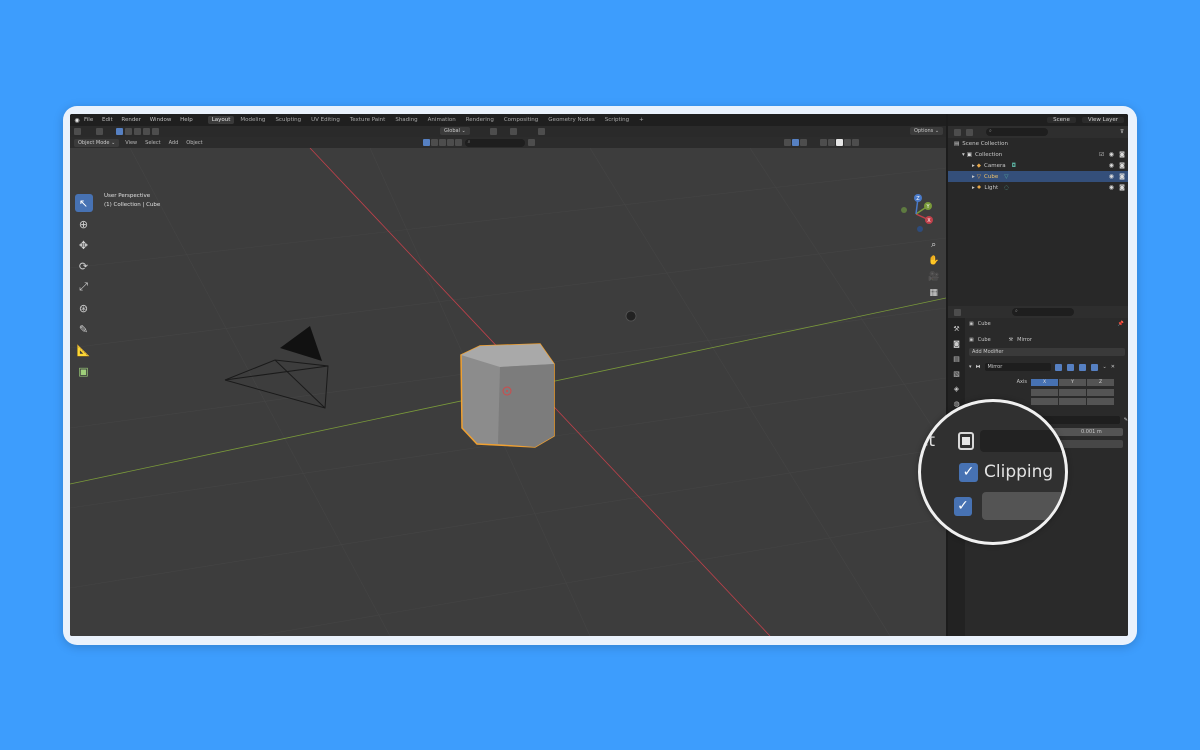 This screenshot has width=1200, height=750. I want to click on bisect-z-toggle, so click(1100, 392).